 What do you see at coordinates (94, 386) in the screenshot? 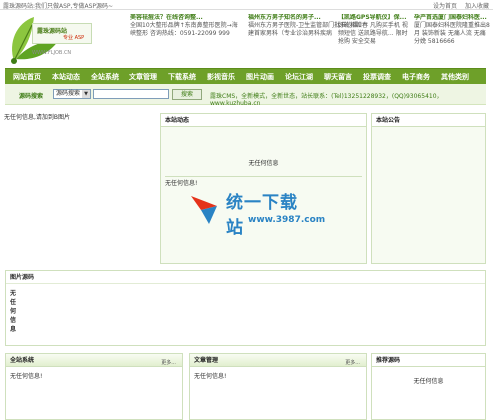
I see `systems-panel: 全站系统 更多... 无任何信息!` at bounding box center [94, 386].